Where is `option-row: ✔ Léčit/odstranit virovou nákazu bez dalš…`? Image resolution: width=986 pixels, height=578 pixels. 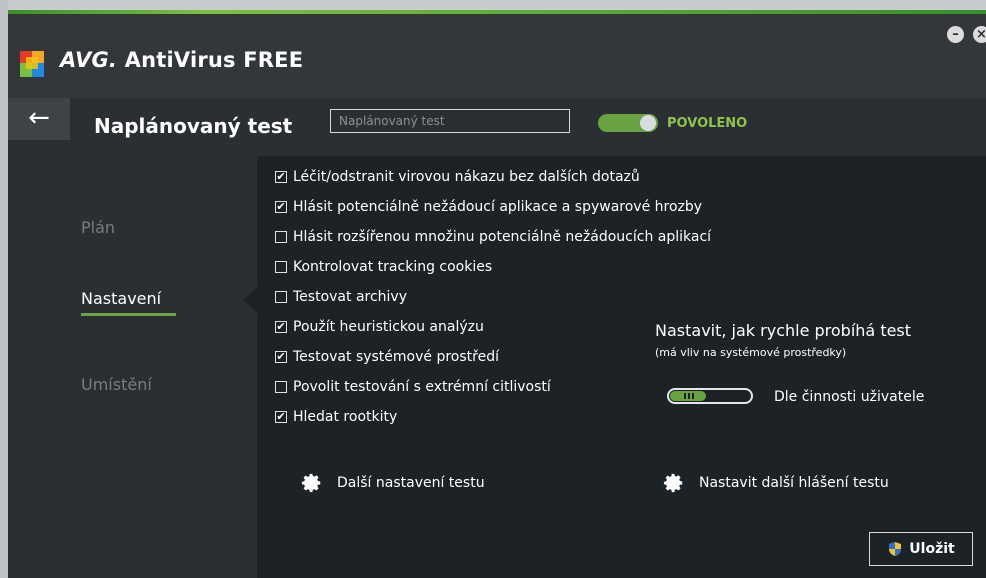
option-row: ✔ Léčit/odstranit virovou nákazu bez dalš… is located at coordinates (457, 177).